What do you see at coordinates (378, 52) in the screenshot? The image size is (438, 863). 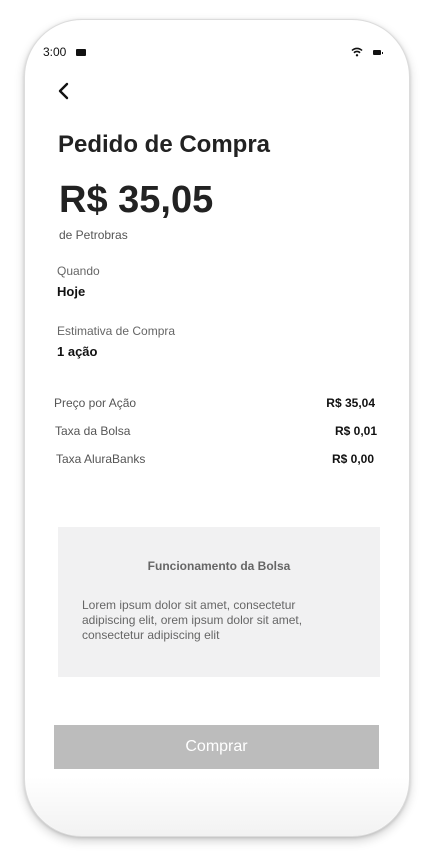 I see `battery-icon` at bounding box center [378, 52].